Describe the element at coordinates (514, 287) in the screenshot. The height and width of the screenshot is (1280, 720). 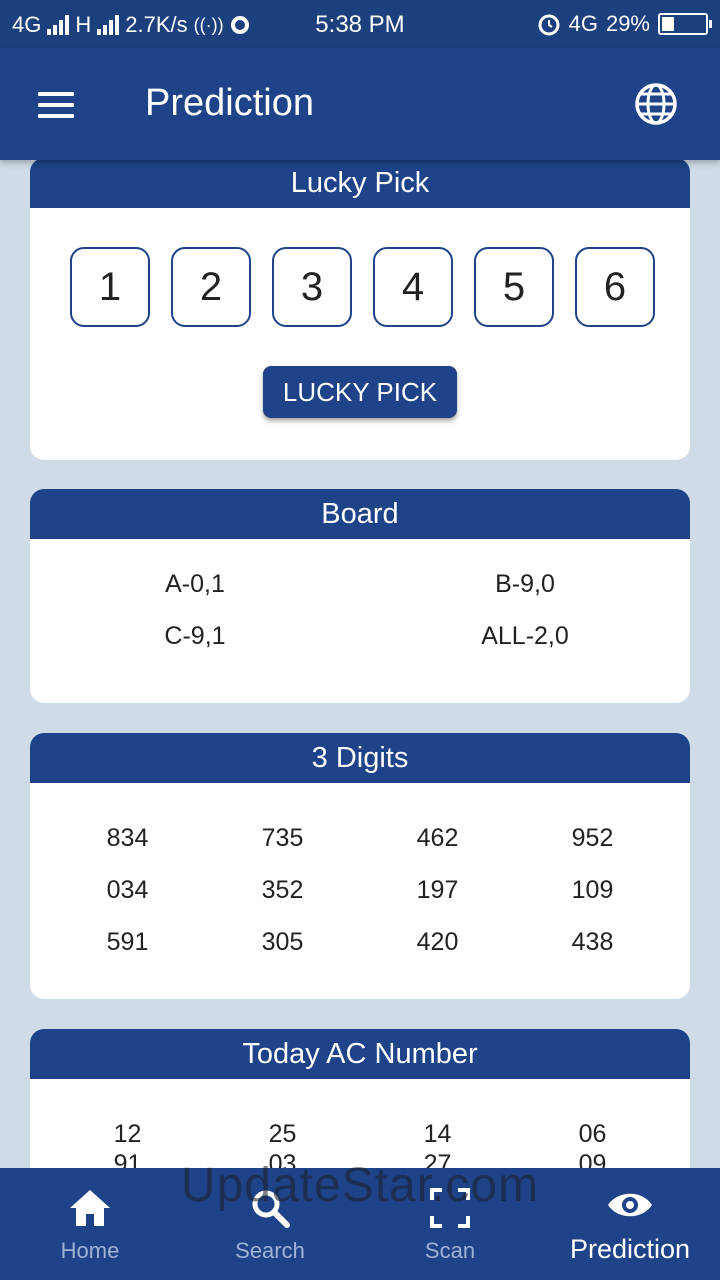
I see `lucky-number: 5` at that location.